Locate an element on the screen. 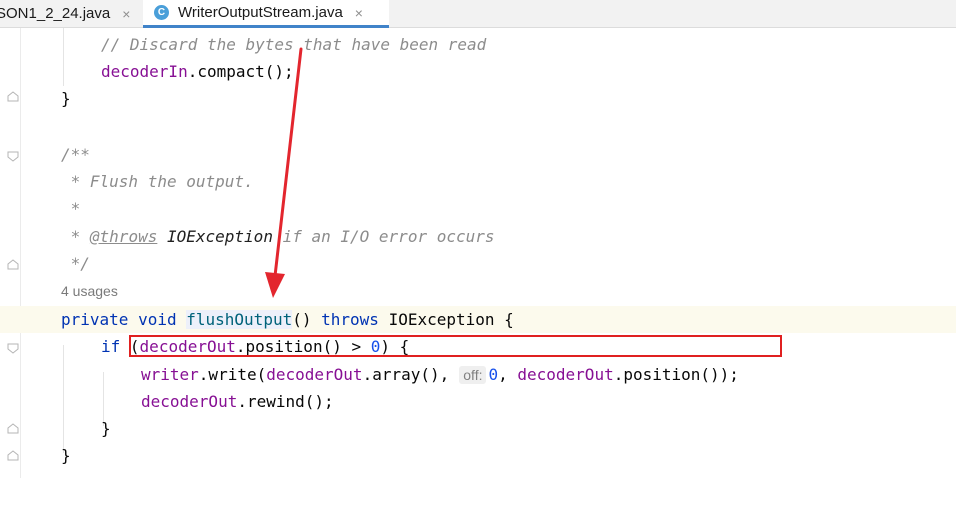 Image resolution: width=956 pixels, height=523 pixels. annotation-arrow is located at coordinates (284, 172).